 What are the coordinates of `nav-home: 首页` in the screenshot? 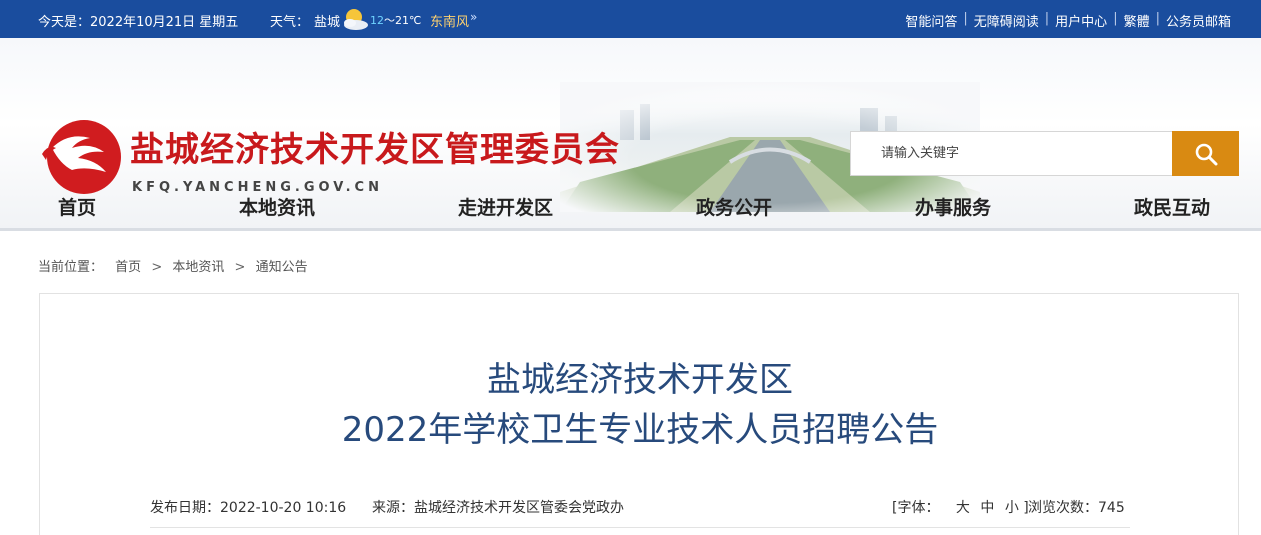 It's located at (77, 206).